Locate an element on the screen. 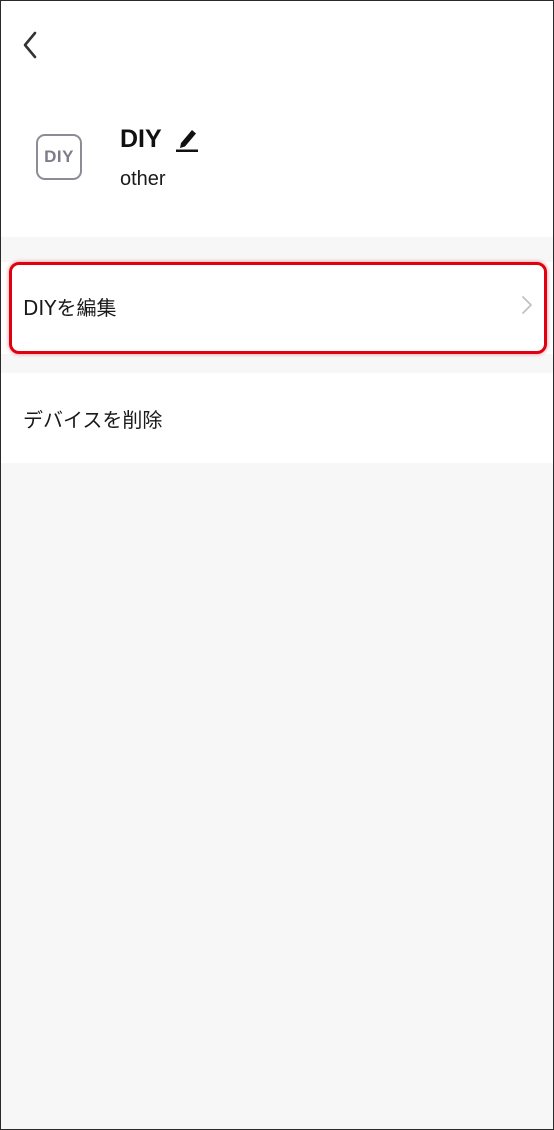  device-name: DIY is located at coordinates (141, 139).